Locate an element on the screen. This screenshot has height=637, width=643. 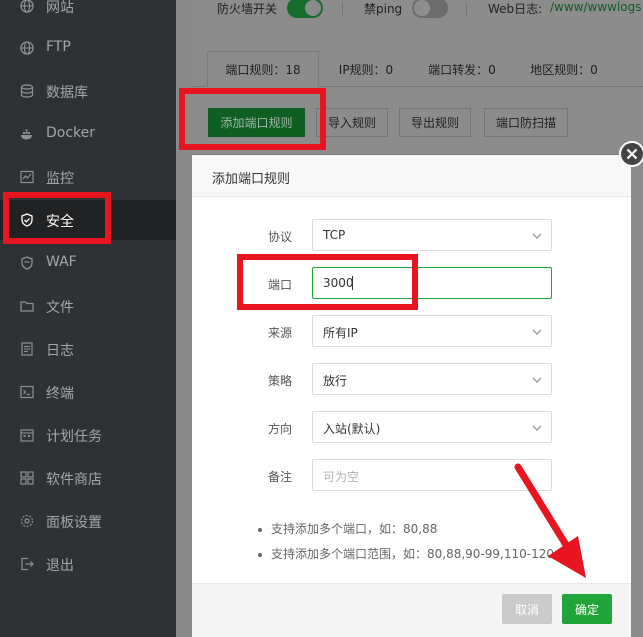
sidebar-item-label: 文件 is located at coordinates (60, 308).